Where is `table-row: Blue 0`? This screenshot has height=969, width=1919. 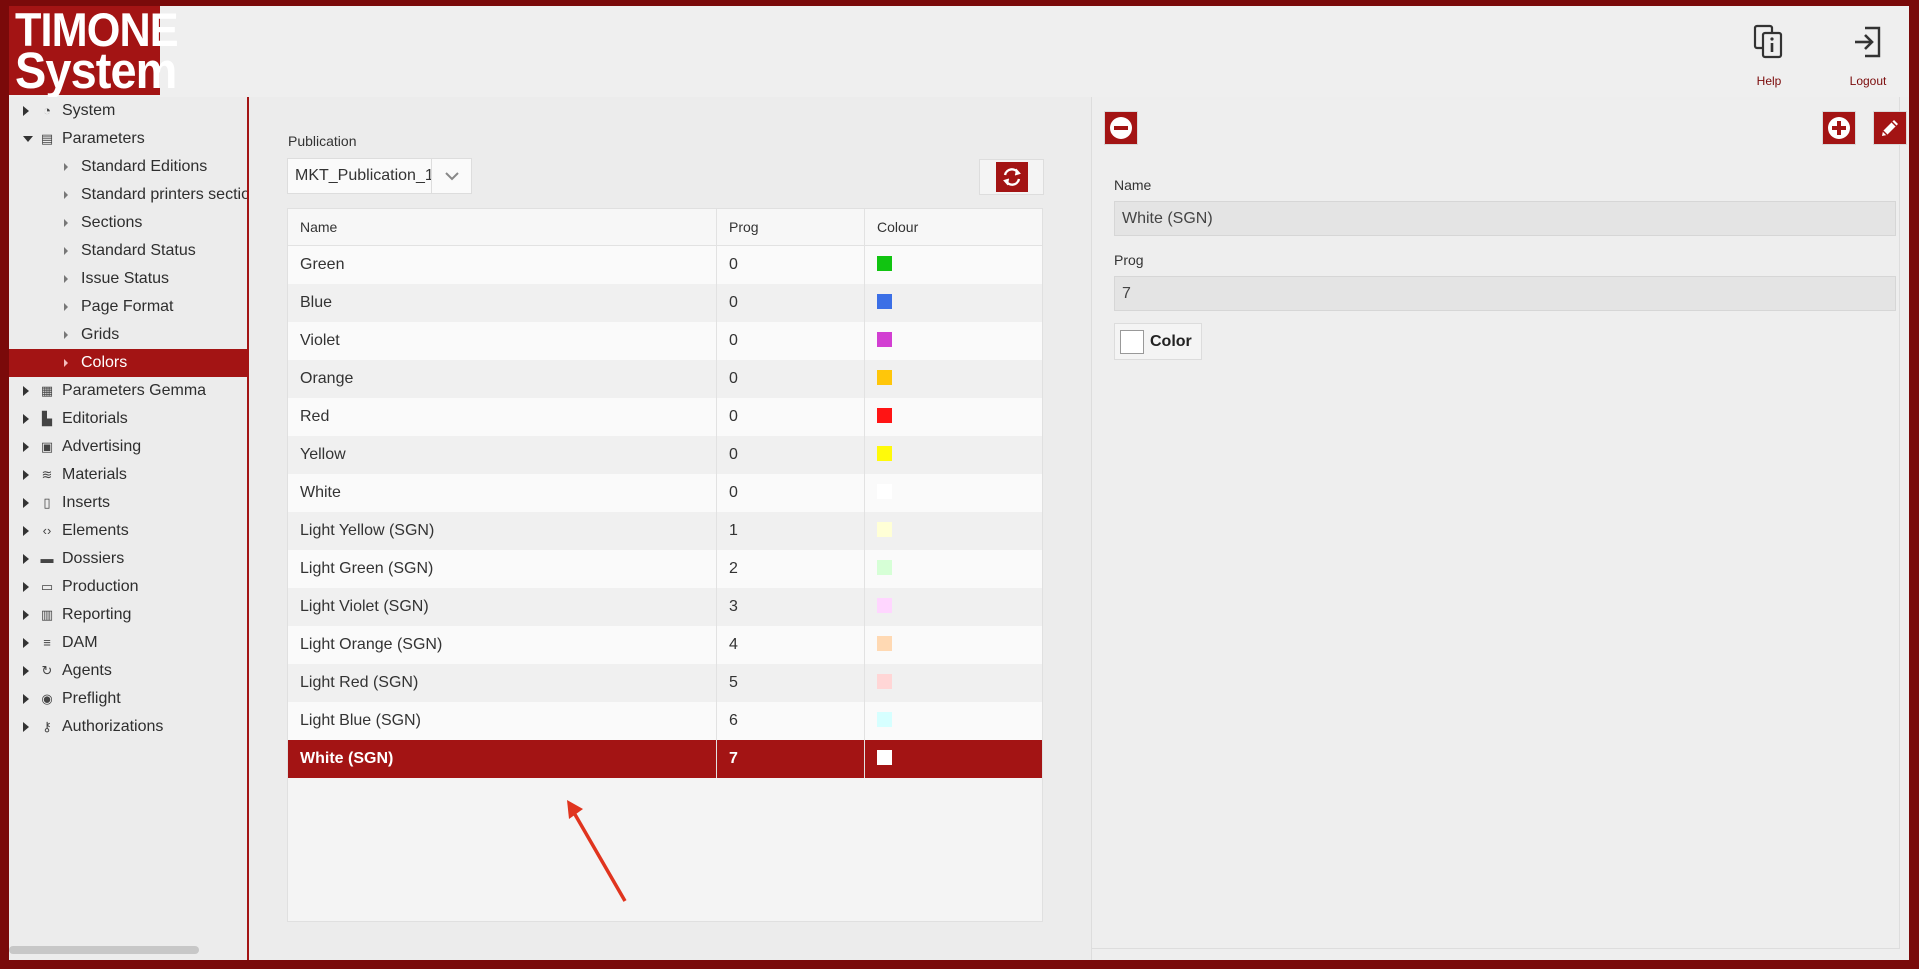
table-row: Blue 0 is located at coordinates (665, 303).